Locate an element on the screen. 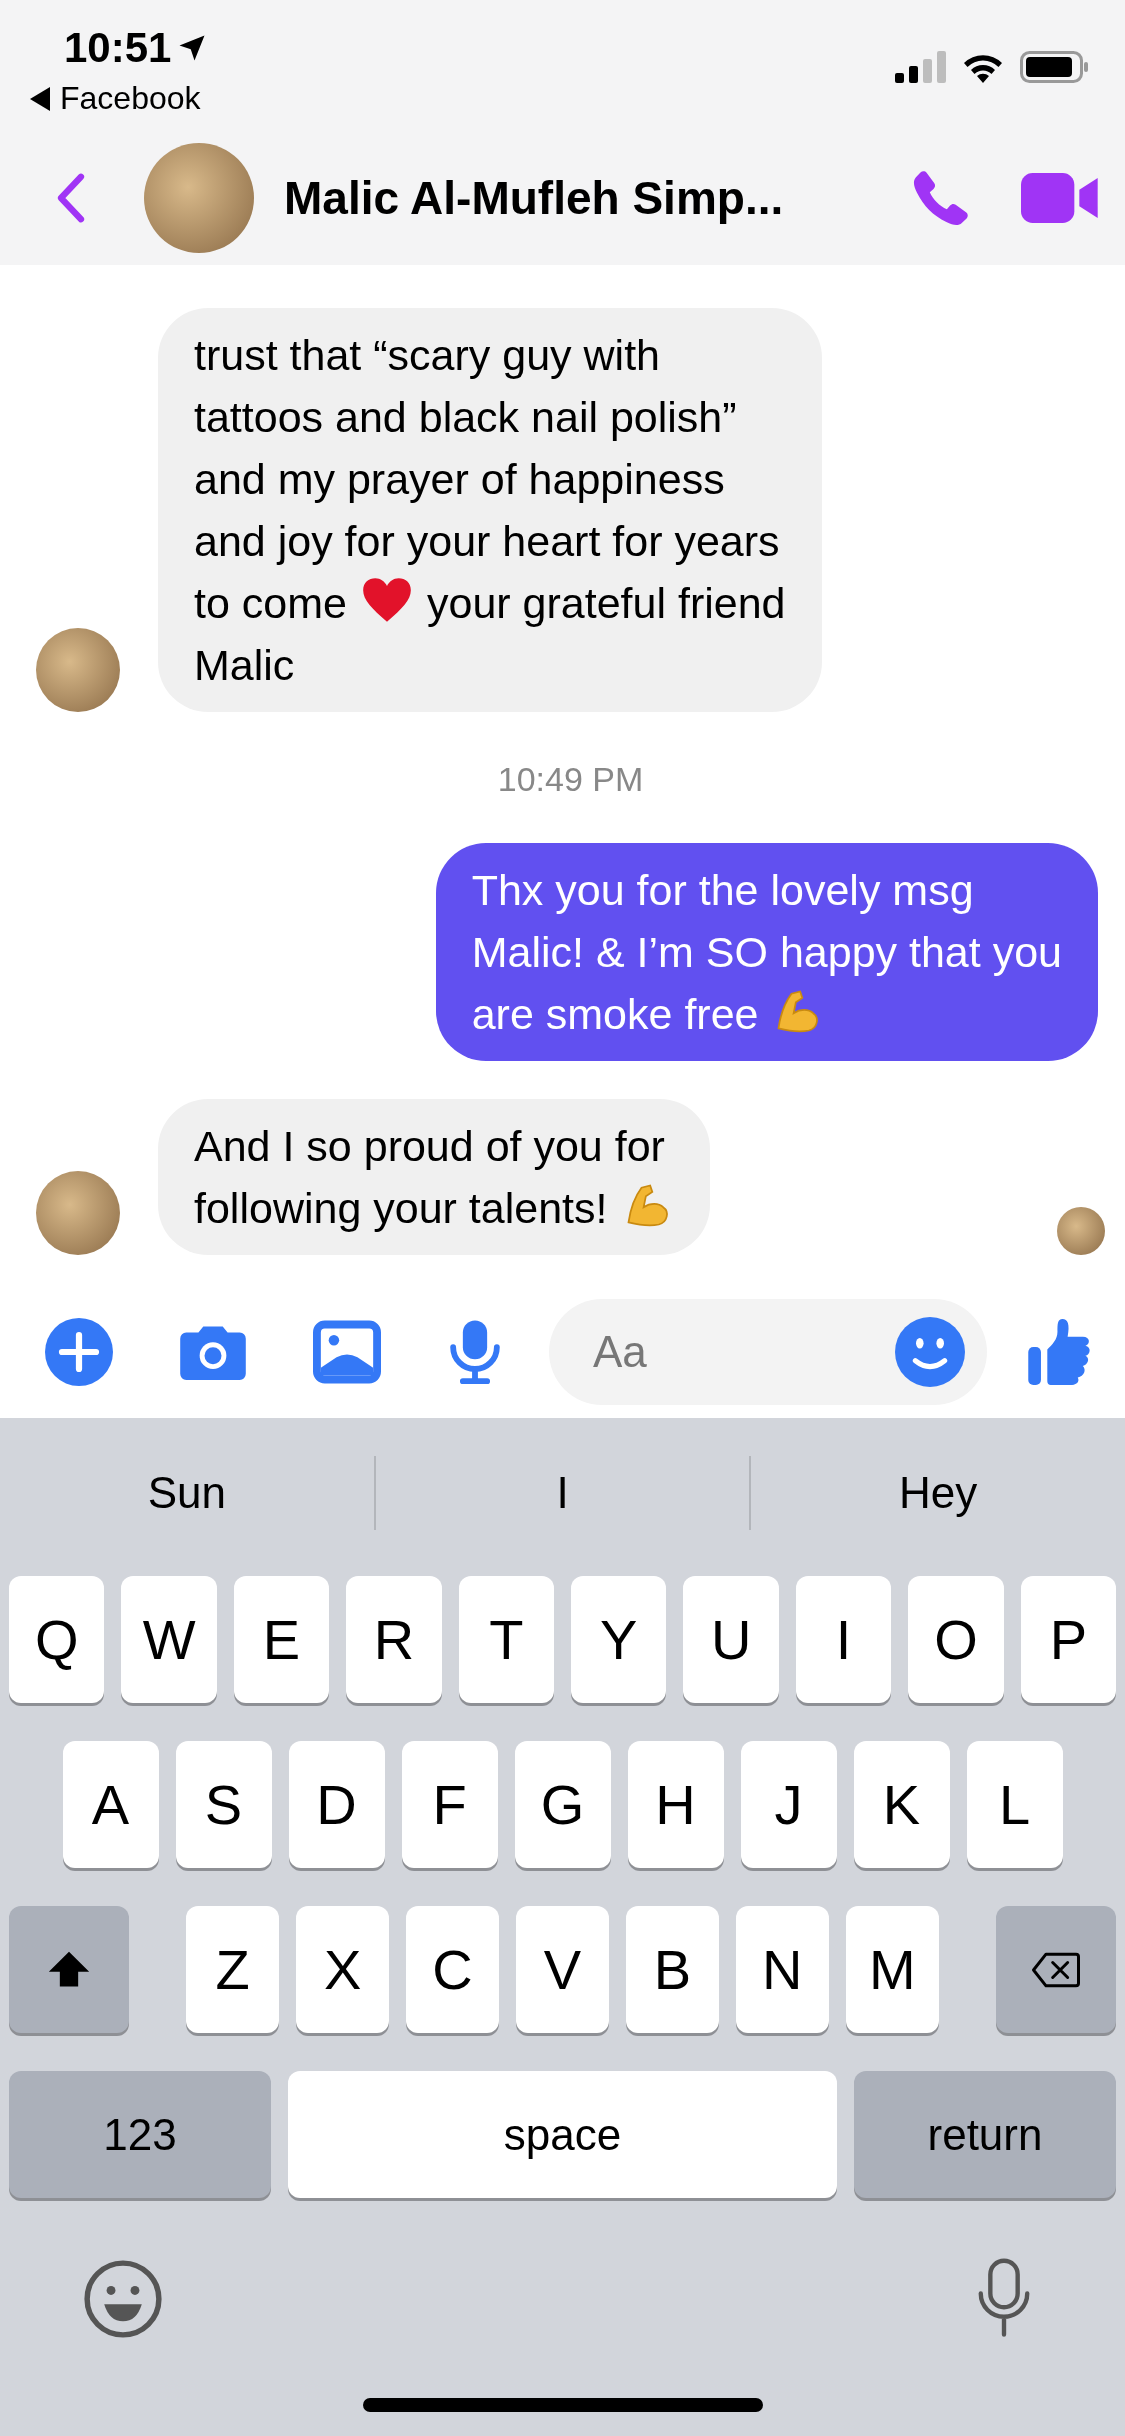  suggestion: Sun is located at coordinates (186, 1493).